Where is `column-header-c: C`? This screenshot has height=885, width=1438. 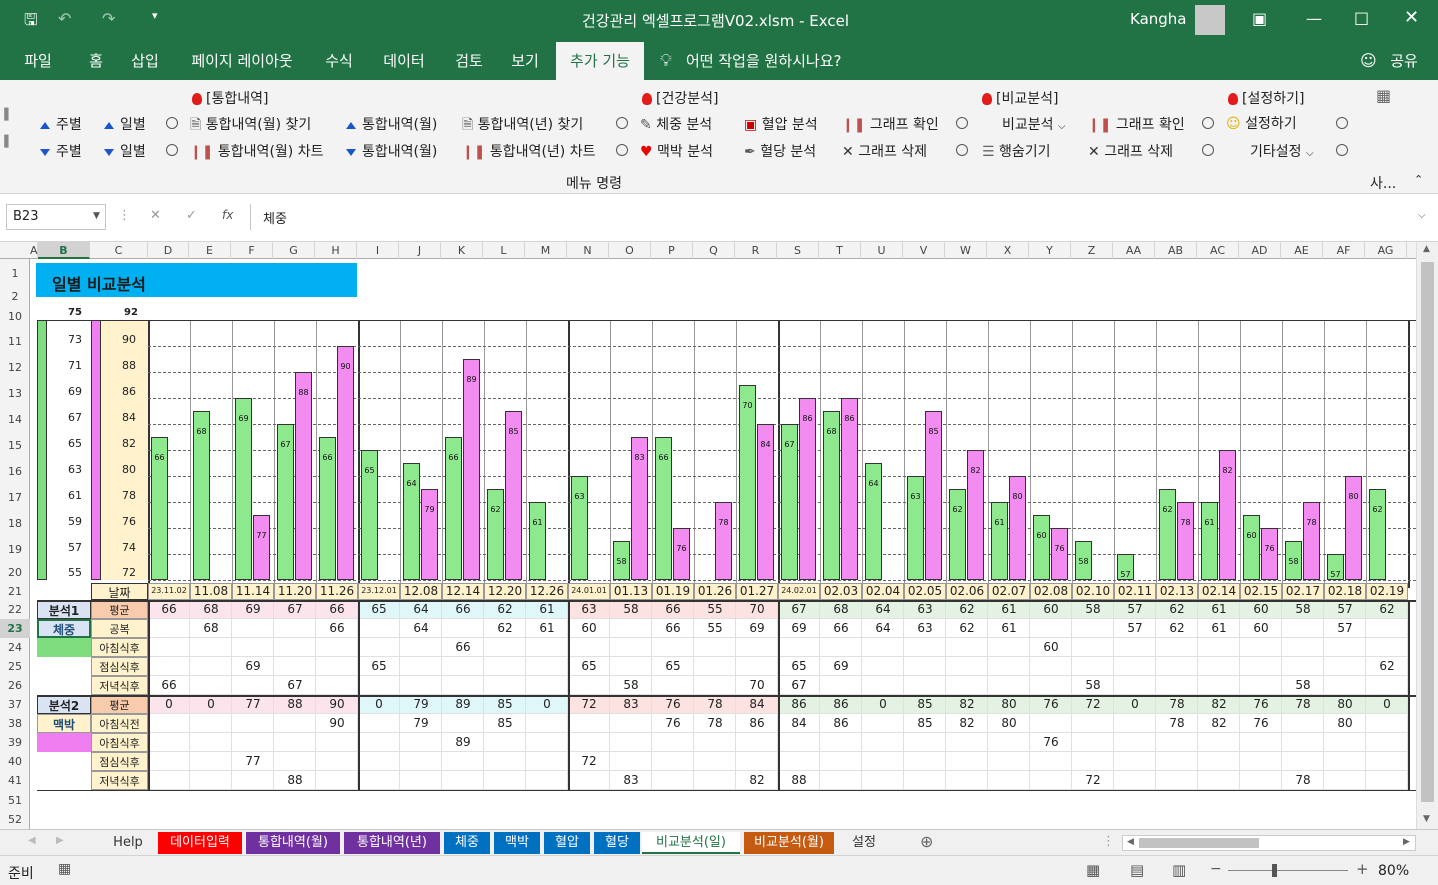 column-header-c: C is located at coordinates (119, 250).